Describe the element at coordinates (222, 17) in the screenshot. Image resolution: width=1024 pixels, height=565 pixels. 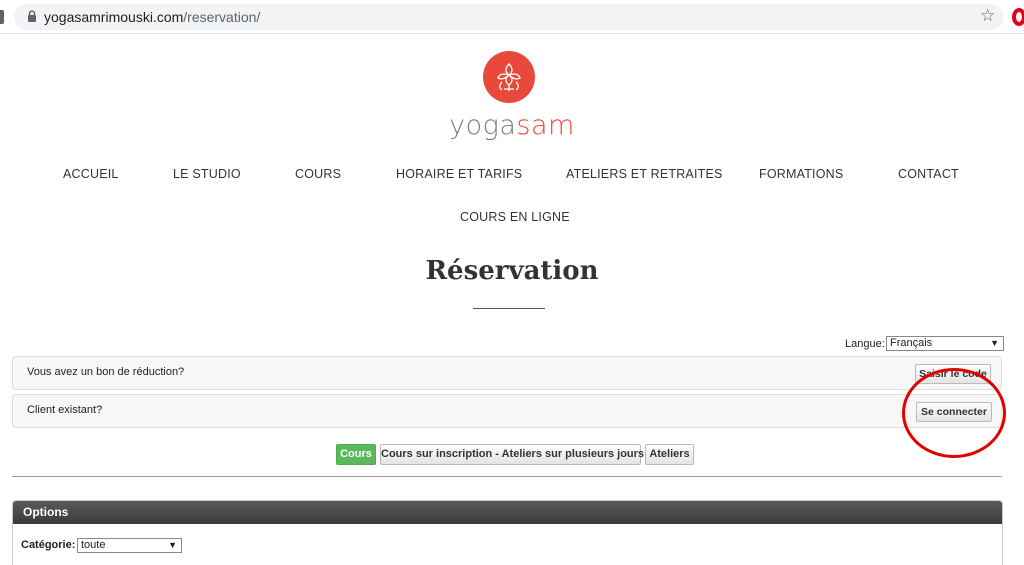
I see `url-path: /reservation/` at that location.